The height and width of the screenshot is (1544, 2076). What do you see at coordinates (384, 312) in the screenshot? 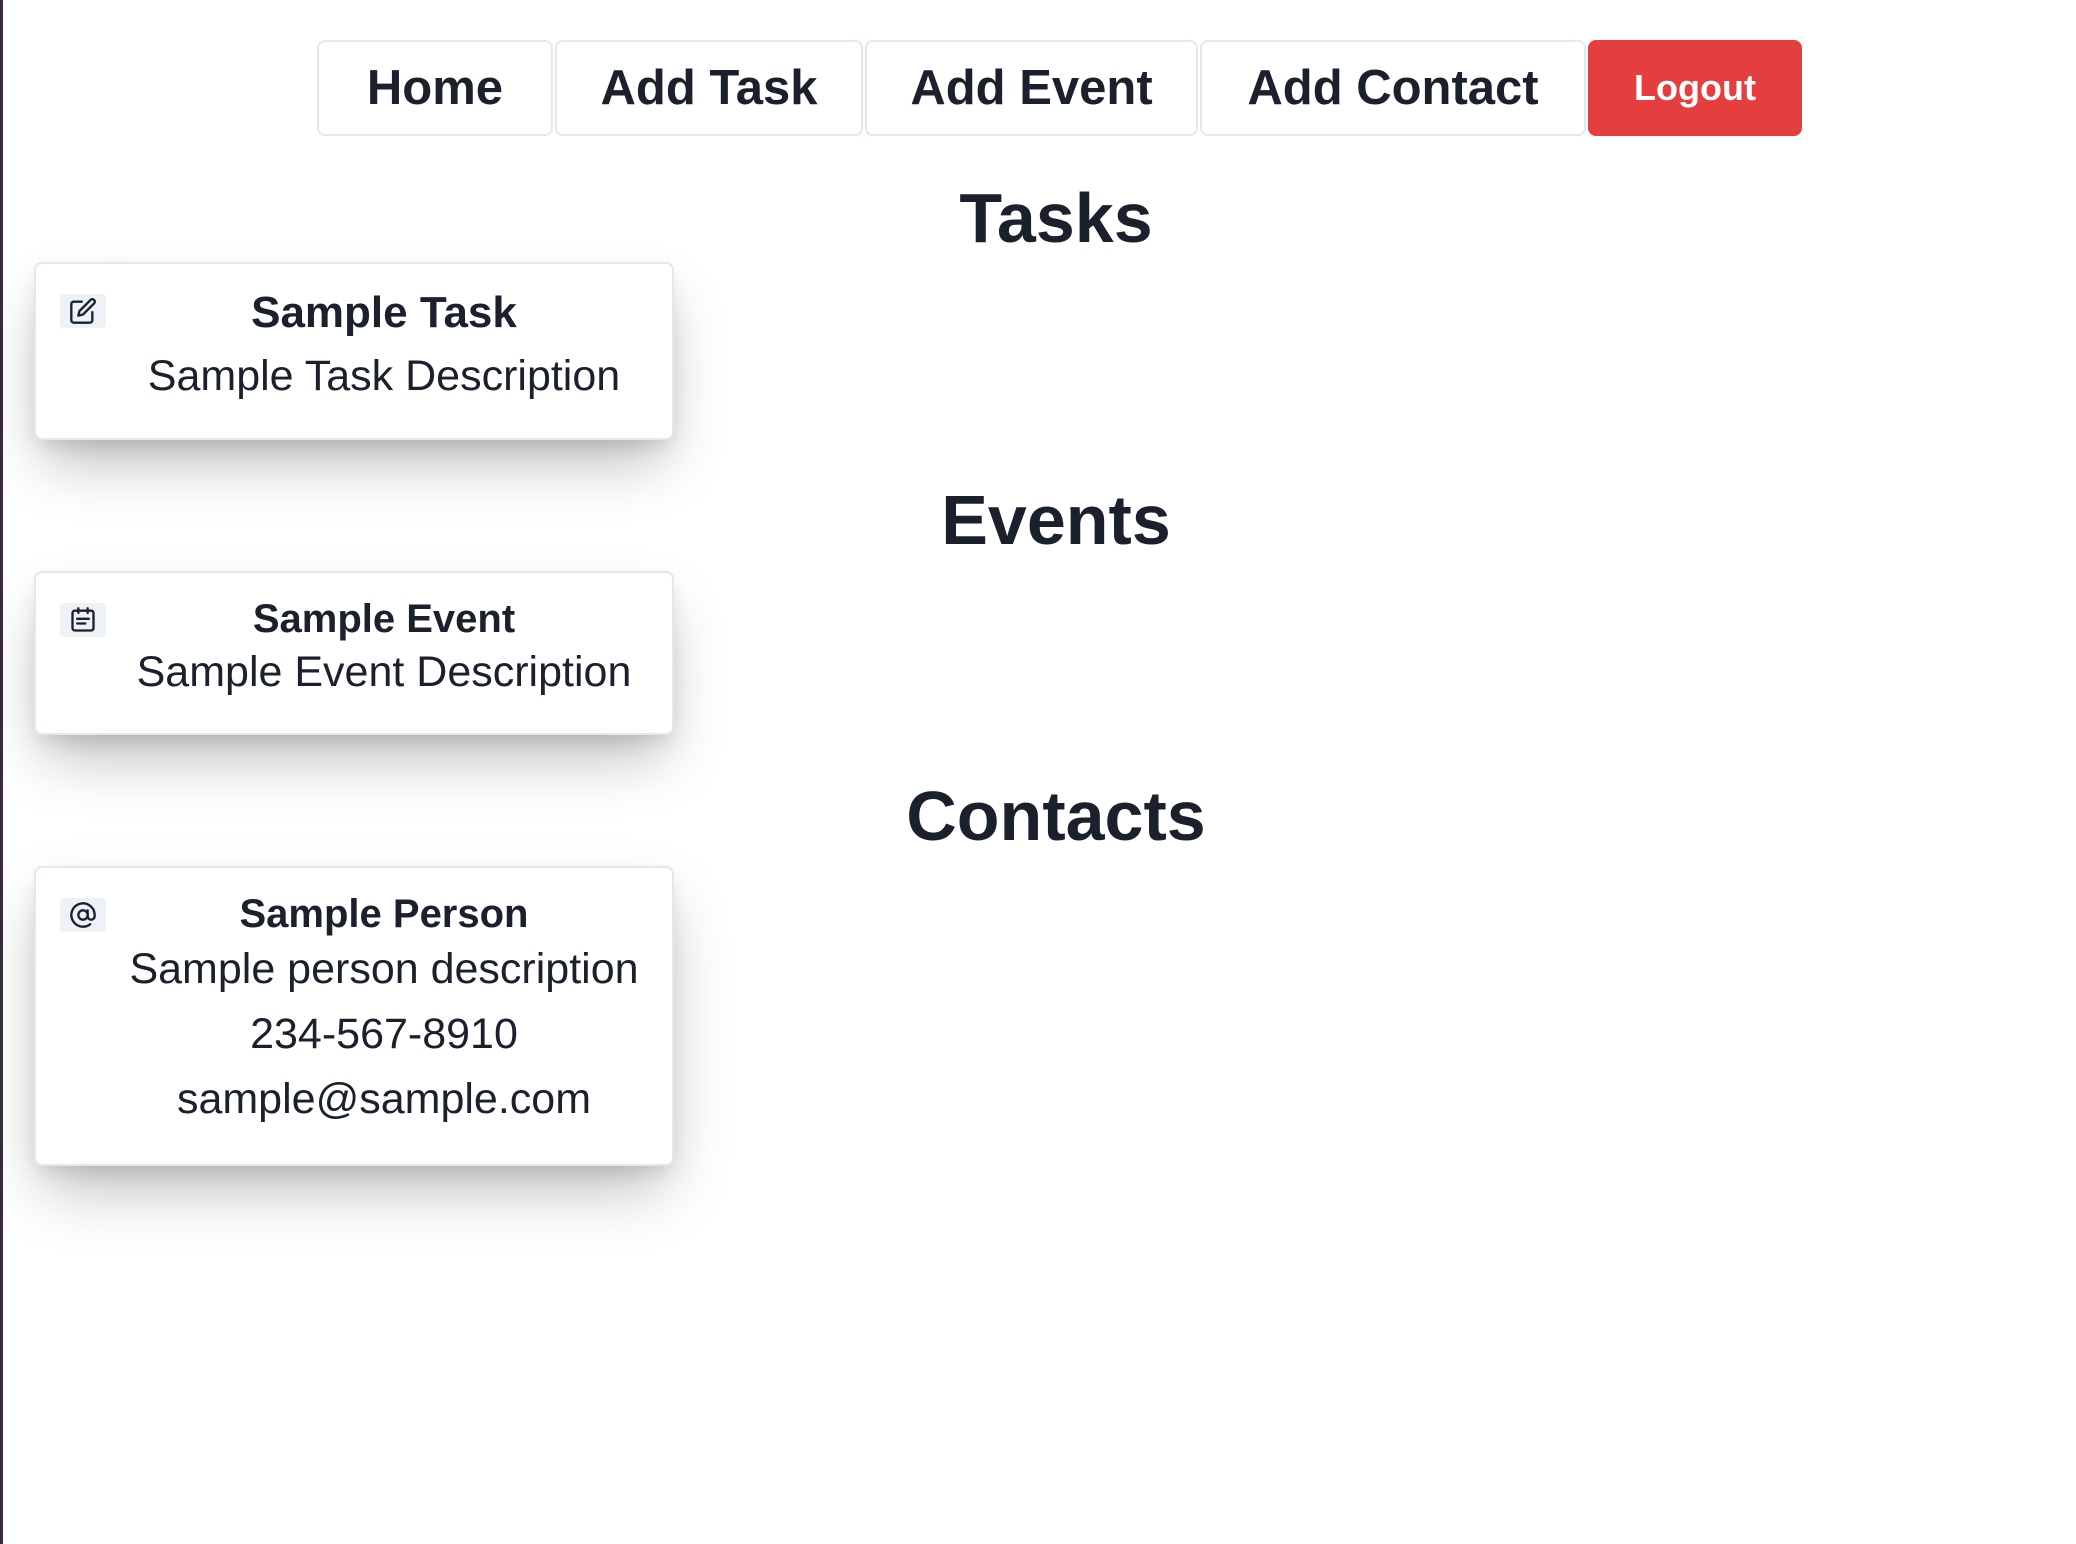
I see `task-title: Sample Task` at bounding box center [384, 312].